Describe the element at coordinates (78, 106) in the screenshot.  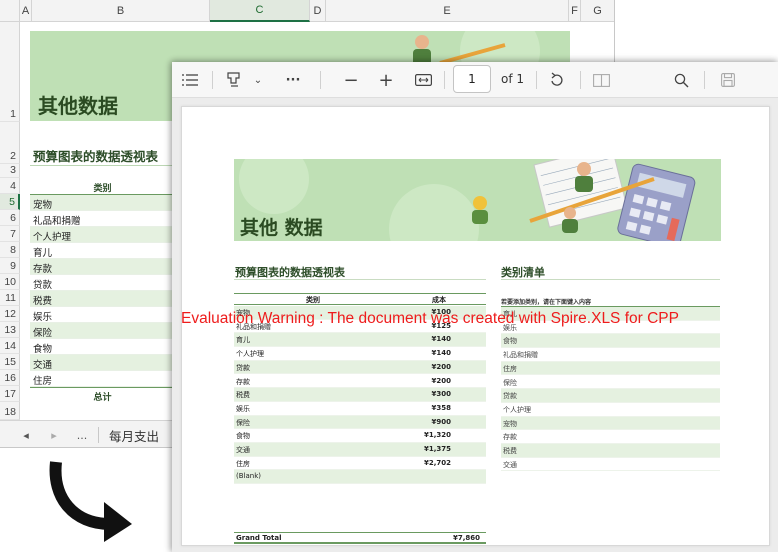
I see `sheet-banner-title: 其他数据` at that location.